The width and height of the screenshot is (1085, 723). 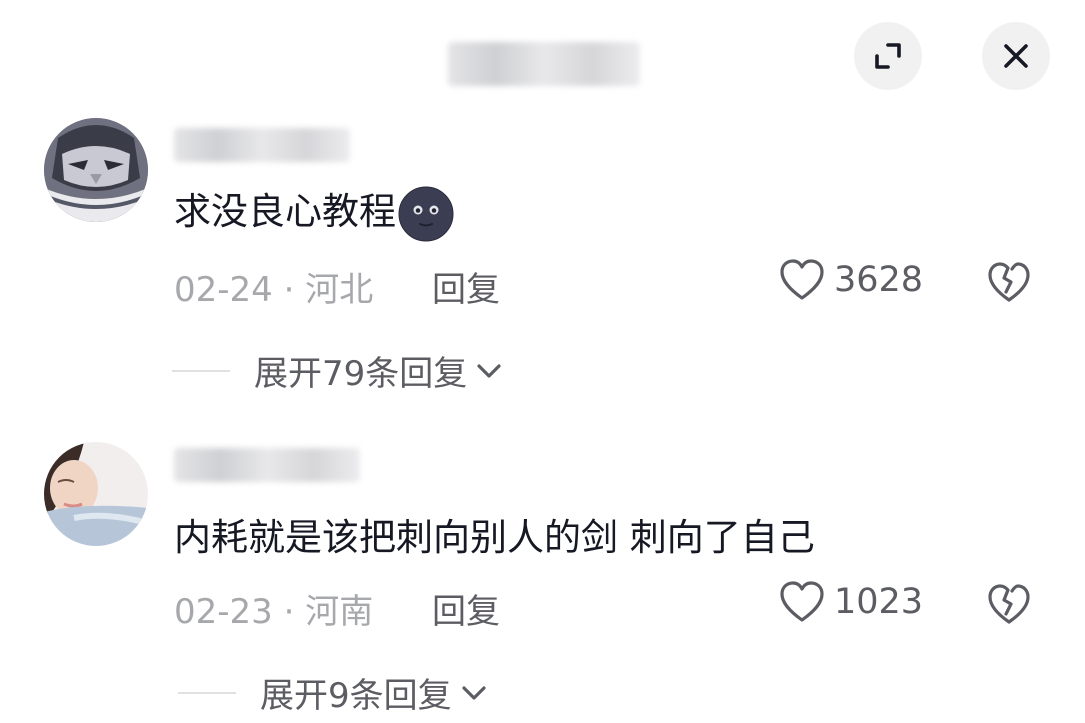 I want to click on comment-meta: 02-23 · 河南 回复, so click(x=337, y=608).